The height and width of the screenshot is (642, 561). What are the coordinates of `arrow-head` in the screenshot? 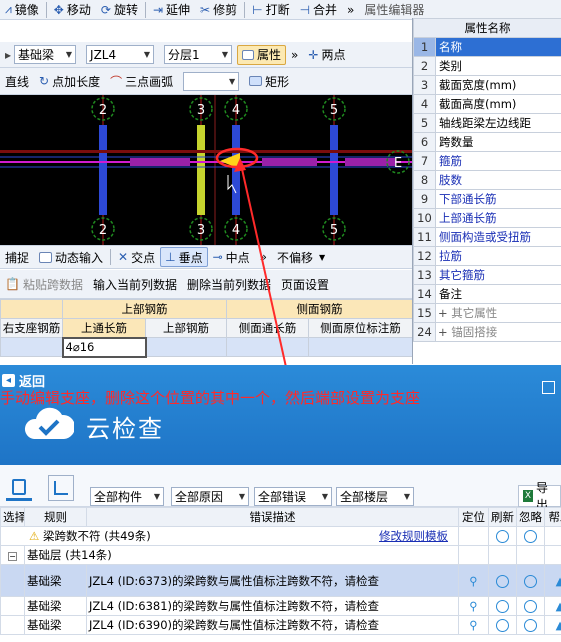 It's located at (240, 165).